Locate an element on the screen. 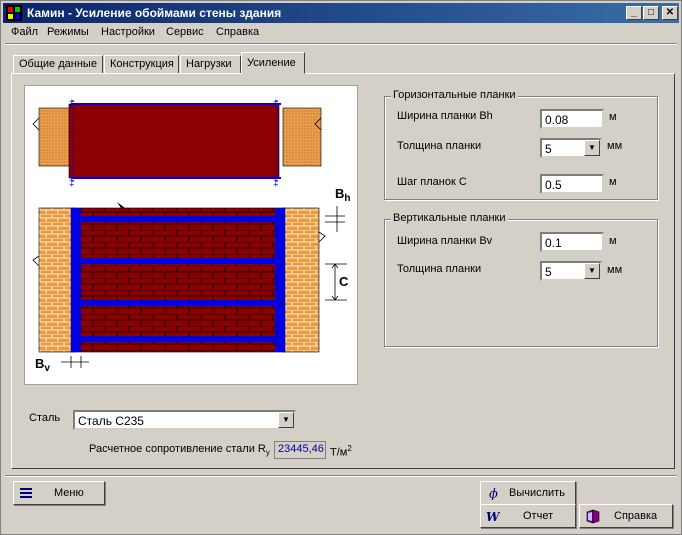  menu-help: Справка is located at coordinates (237, 32).